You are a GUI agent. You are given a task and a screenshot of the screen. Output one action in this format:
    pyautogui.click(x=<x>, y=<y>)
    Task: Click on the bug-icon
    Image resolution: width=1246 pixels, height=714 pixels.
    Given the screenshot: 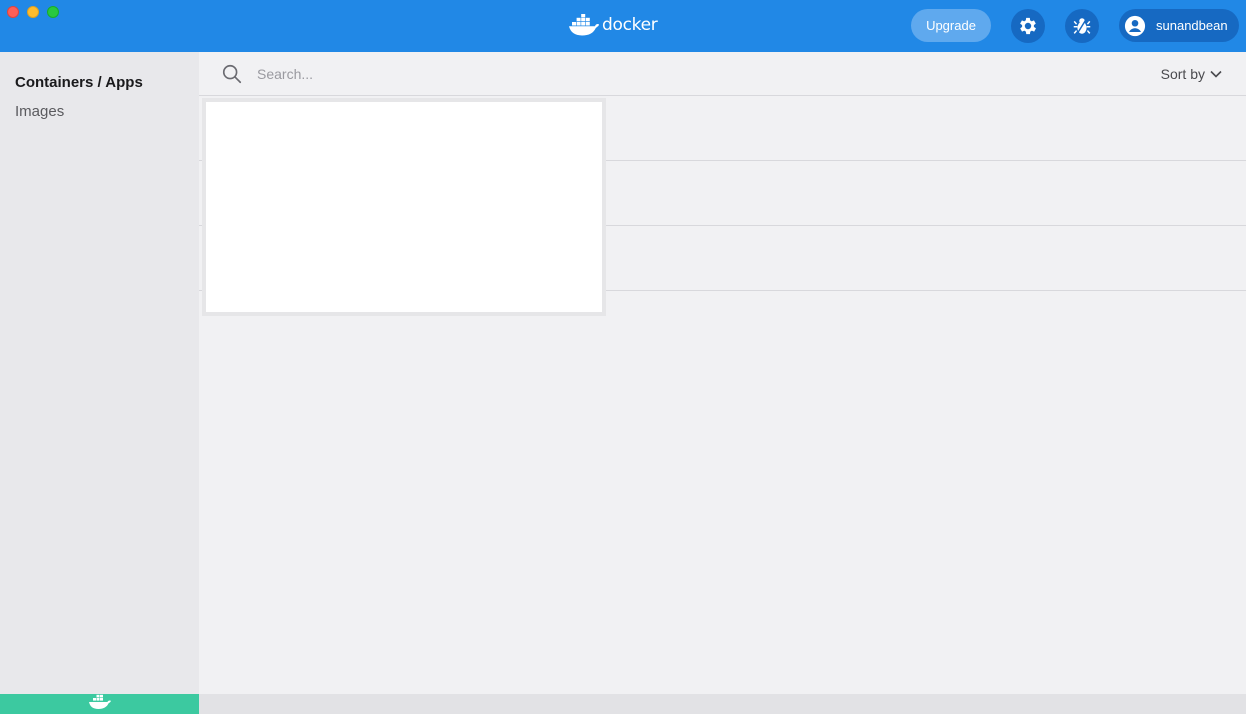 What is the action you would take?
    pyautogui.click(x=1082, y=26)
    